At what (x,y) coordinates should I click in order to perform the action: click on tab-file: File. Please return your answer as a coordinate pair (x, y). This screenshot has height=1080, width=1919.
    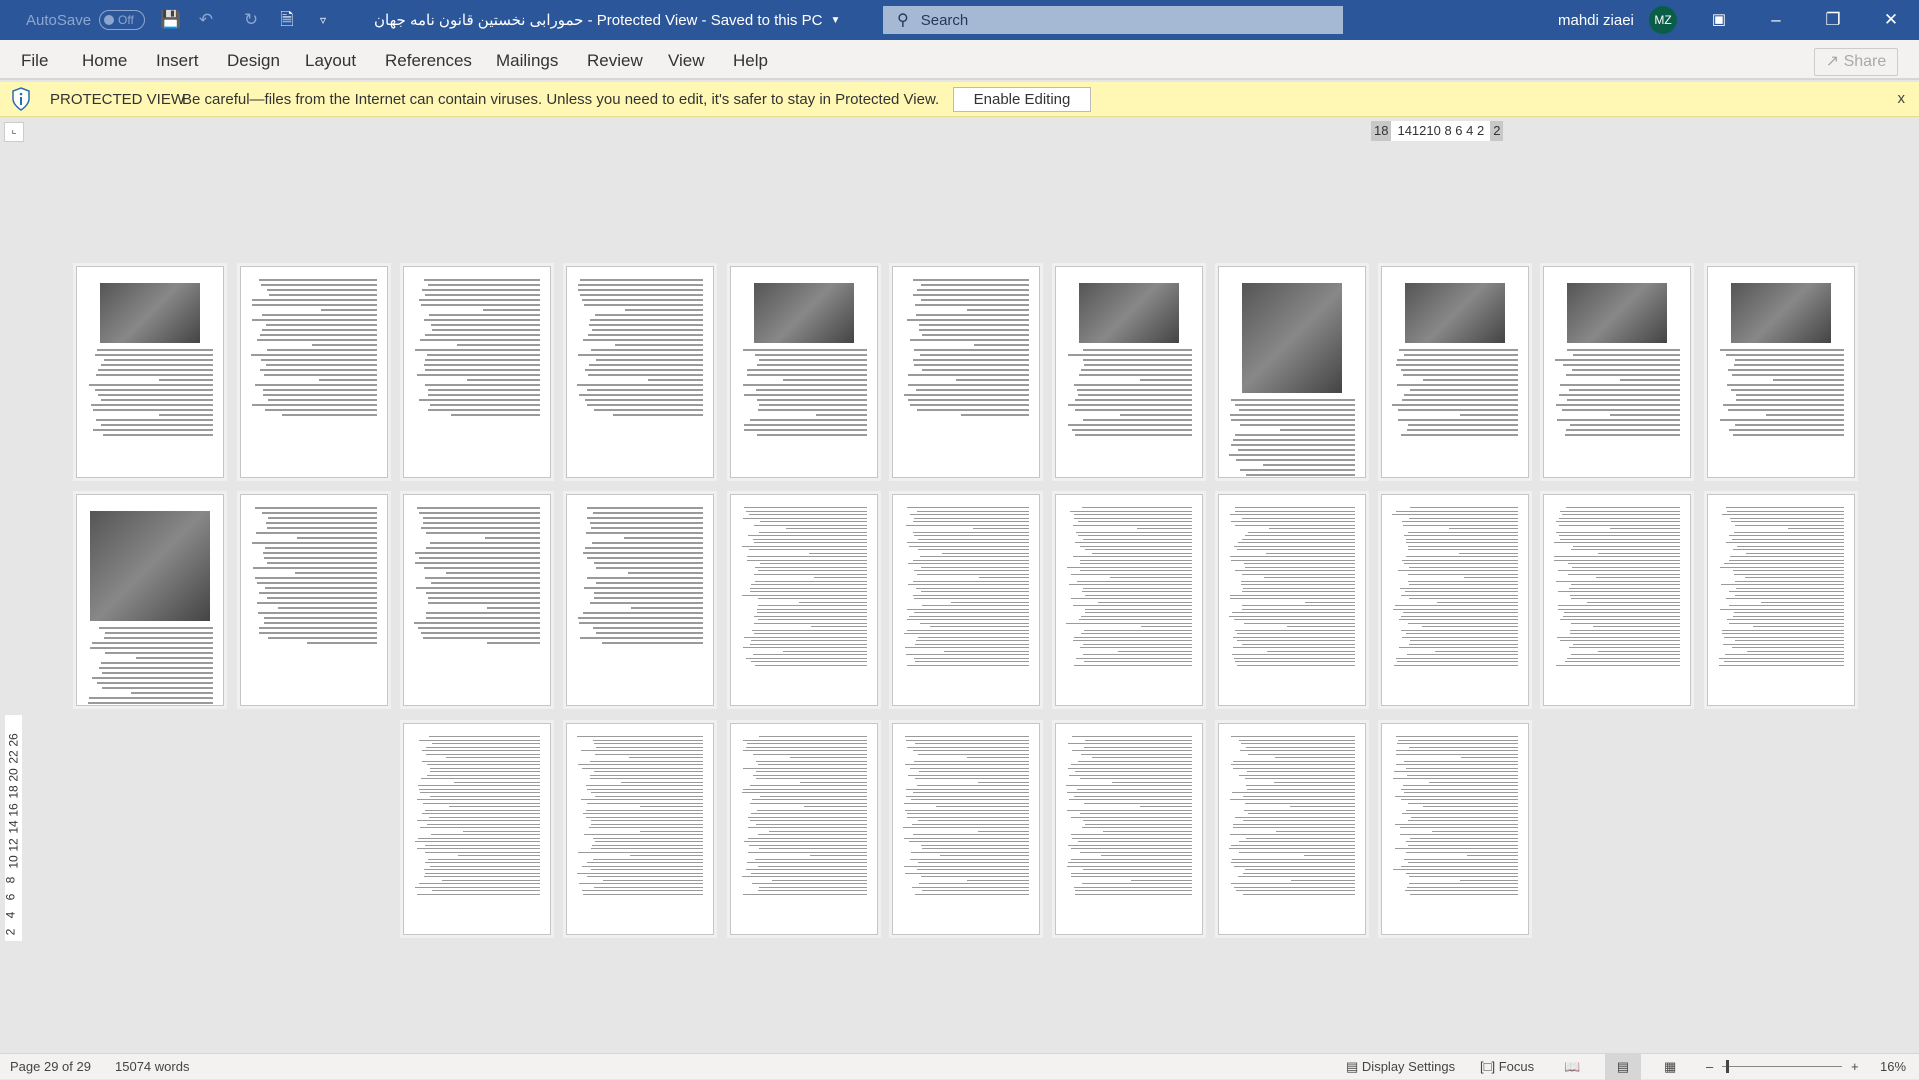
    Looking at the image, I should click on (34, 61).